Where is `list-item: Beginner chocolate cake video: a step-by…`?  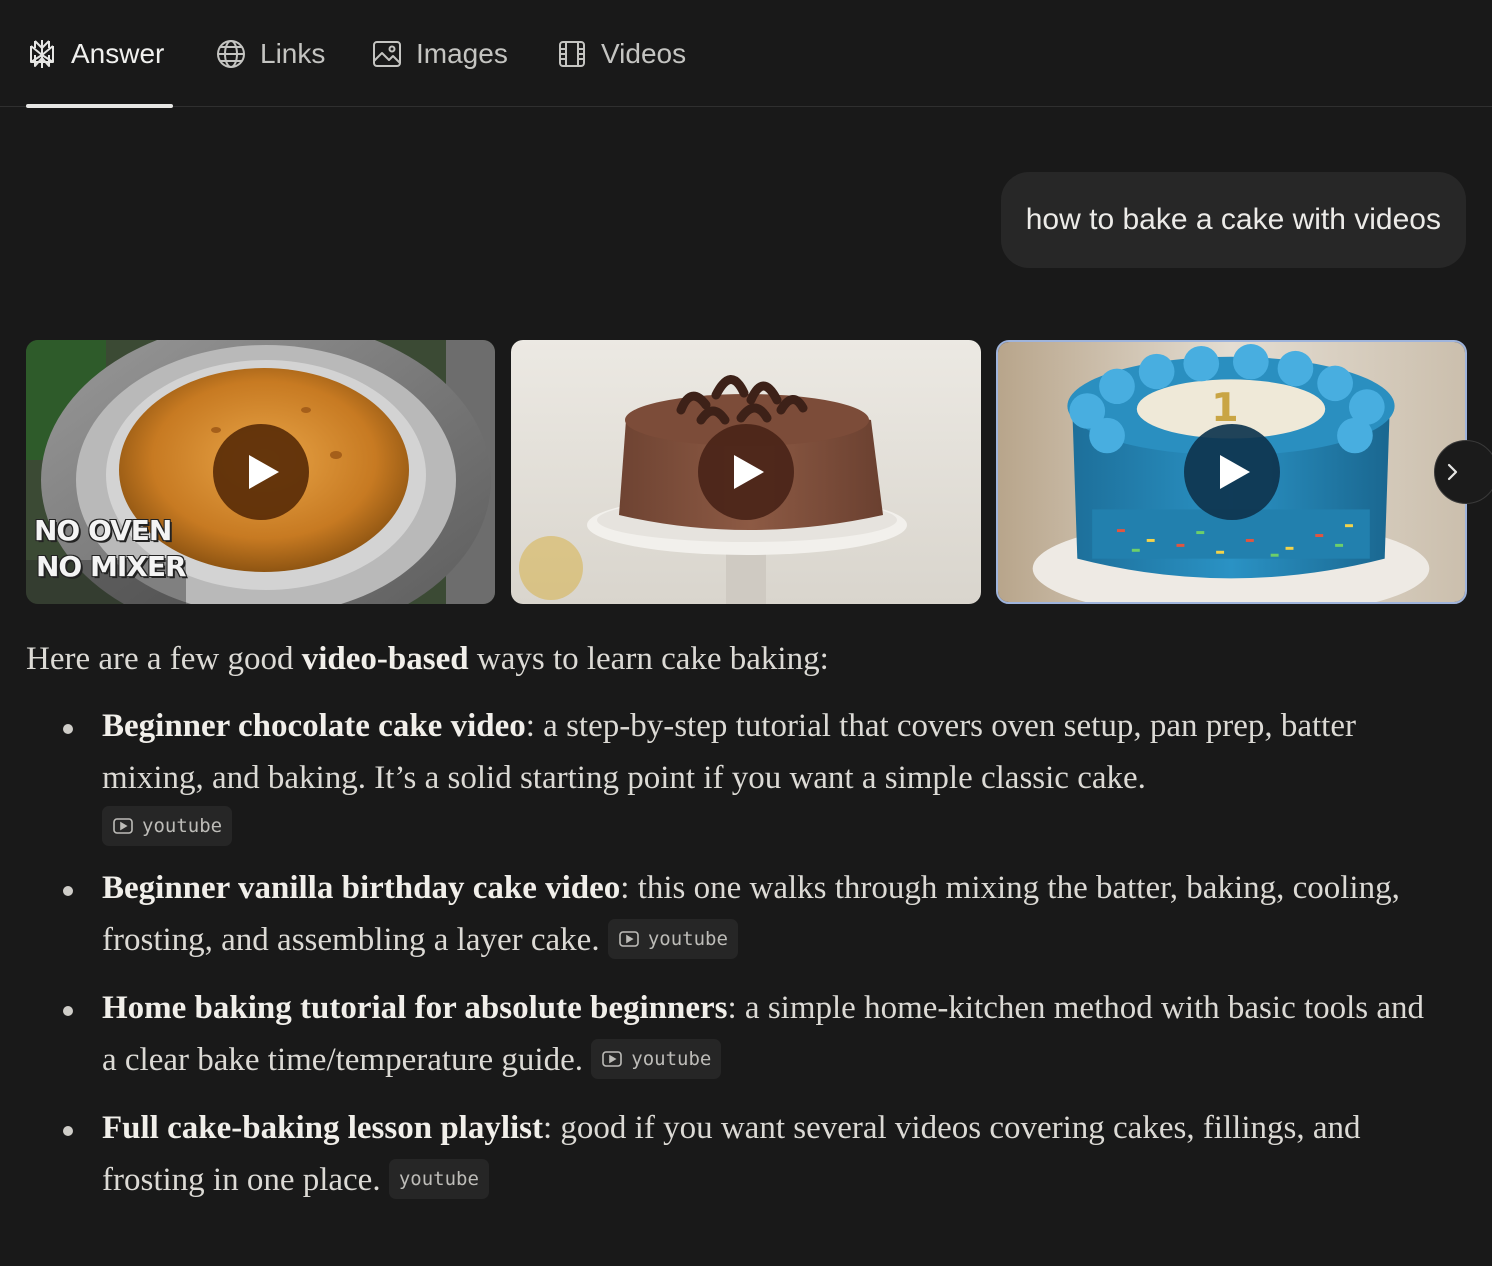 list-item: Beginner chocolate cake video: a step-by… is located at coordinates (736, 773).